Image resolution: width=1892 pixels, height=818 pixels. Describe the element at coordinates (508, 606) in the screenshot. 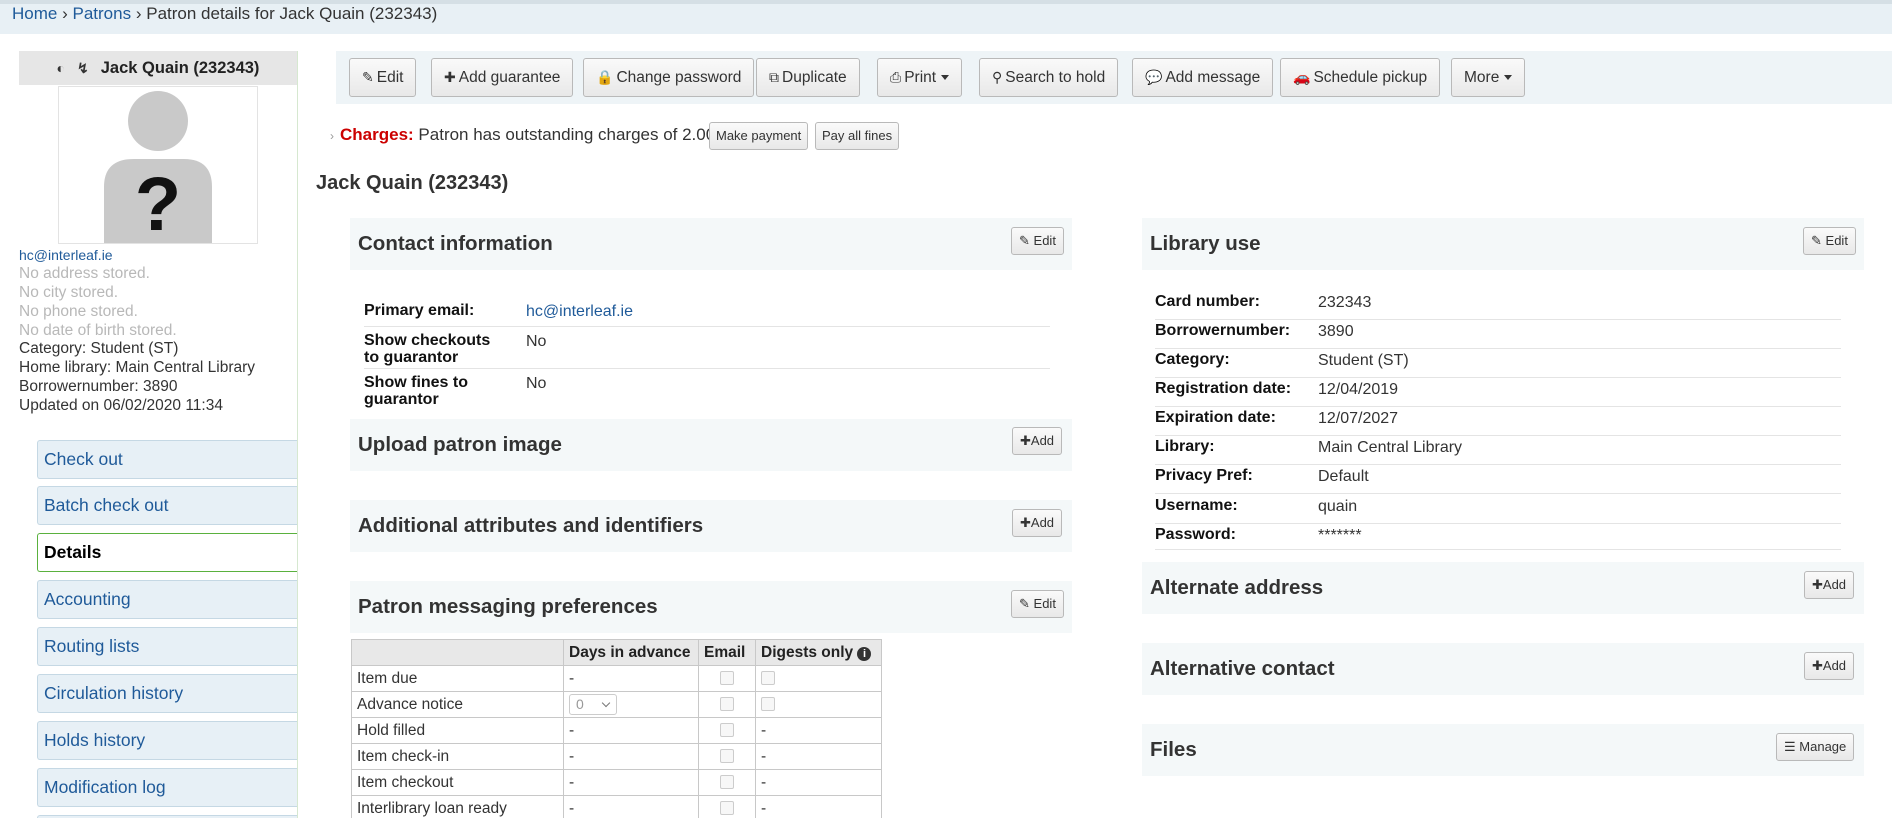

I see `section-title: Patron messaging preferences` at that location.